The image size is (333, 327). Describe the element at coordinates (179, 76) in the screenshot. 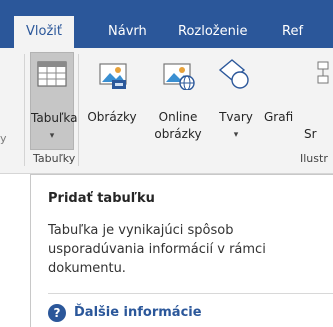

I see `online-pictures-icon` at that location.